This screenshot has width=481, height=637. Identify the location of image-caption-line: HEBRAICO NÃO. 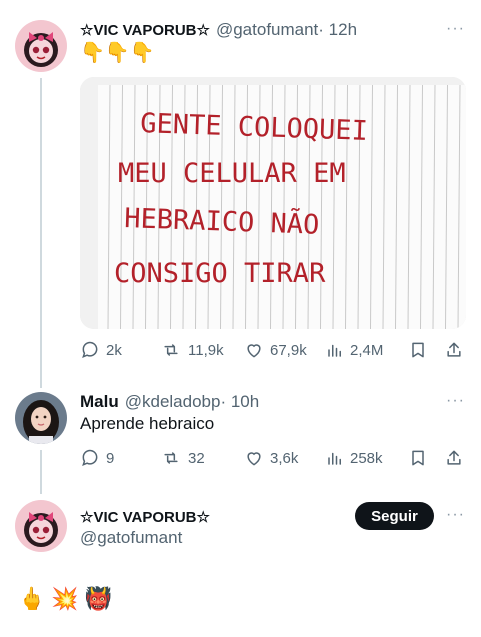
(222, 221).